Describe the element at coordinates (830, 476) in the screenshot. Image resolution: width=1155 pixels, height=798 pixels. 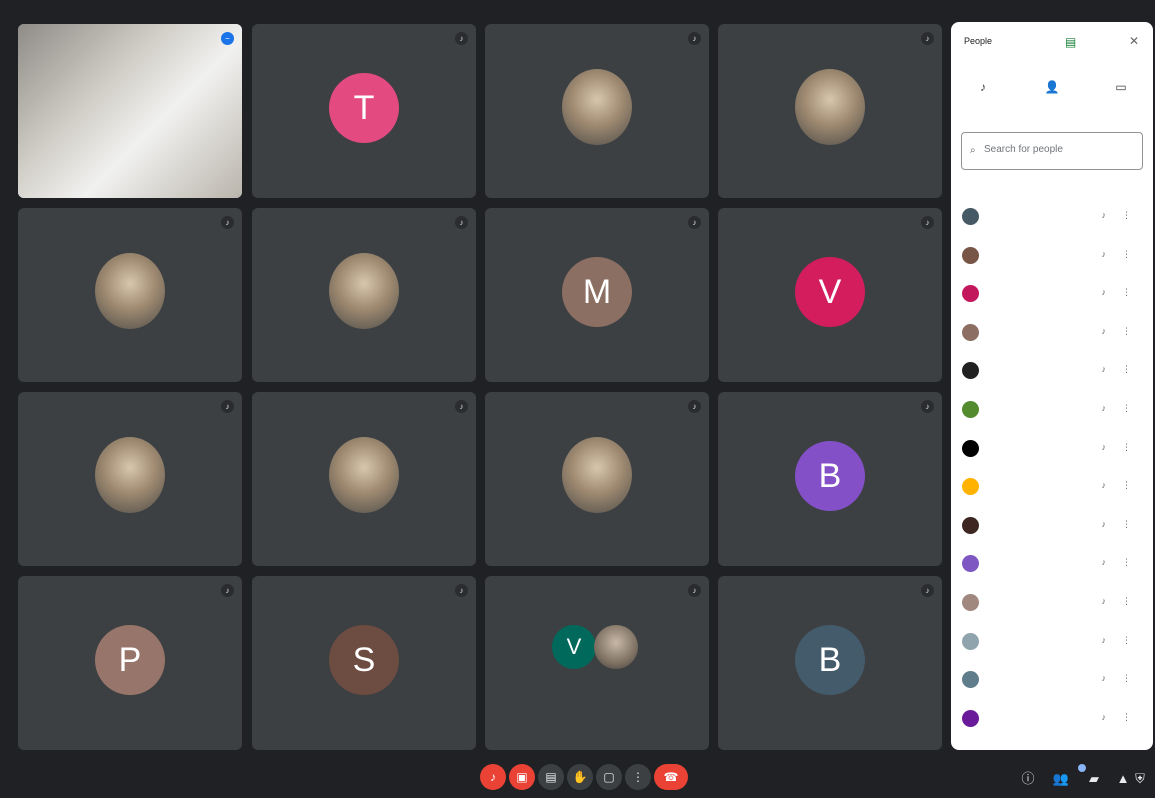
I see `participant-avatar: B` at that location.